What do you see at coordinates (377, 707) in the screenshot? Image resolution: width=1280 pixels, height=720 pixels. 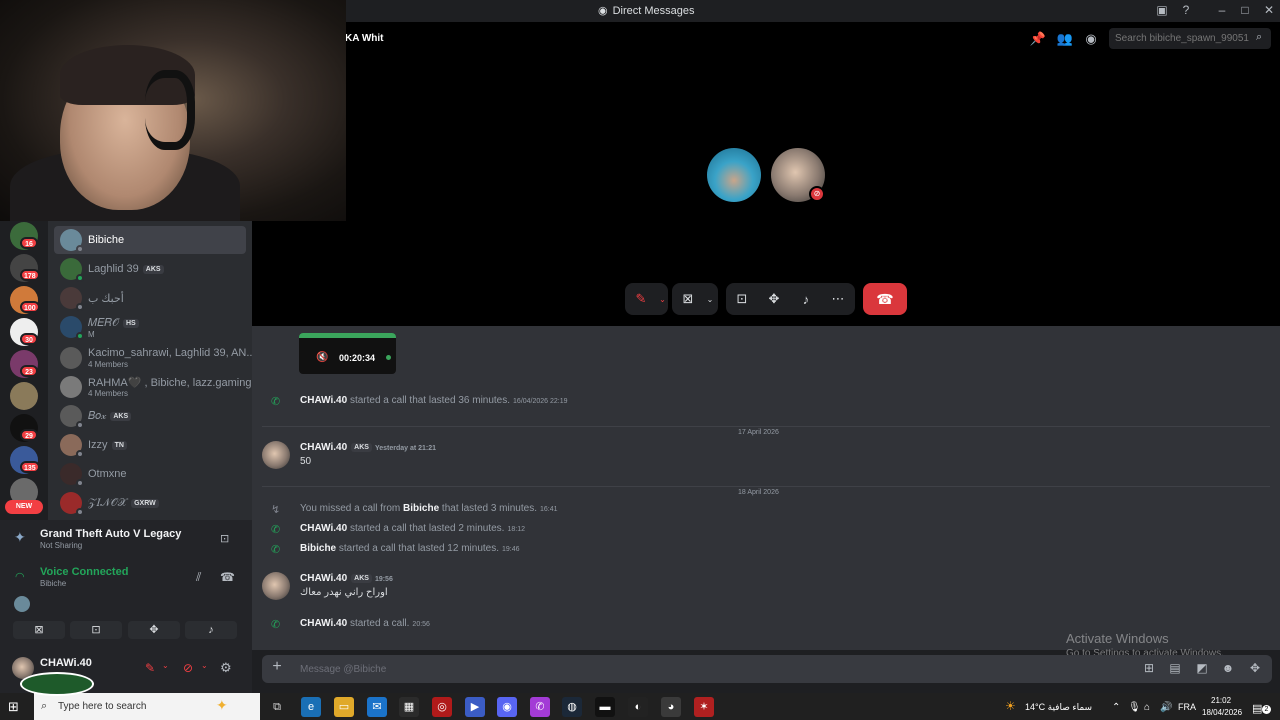 I see `outlook-icon: ✉` at bounding box center [377, 707].